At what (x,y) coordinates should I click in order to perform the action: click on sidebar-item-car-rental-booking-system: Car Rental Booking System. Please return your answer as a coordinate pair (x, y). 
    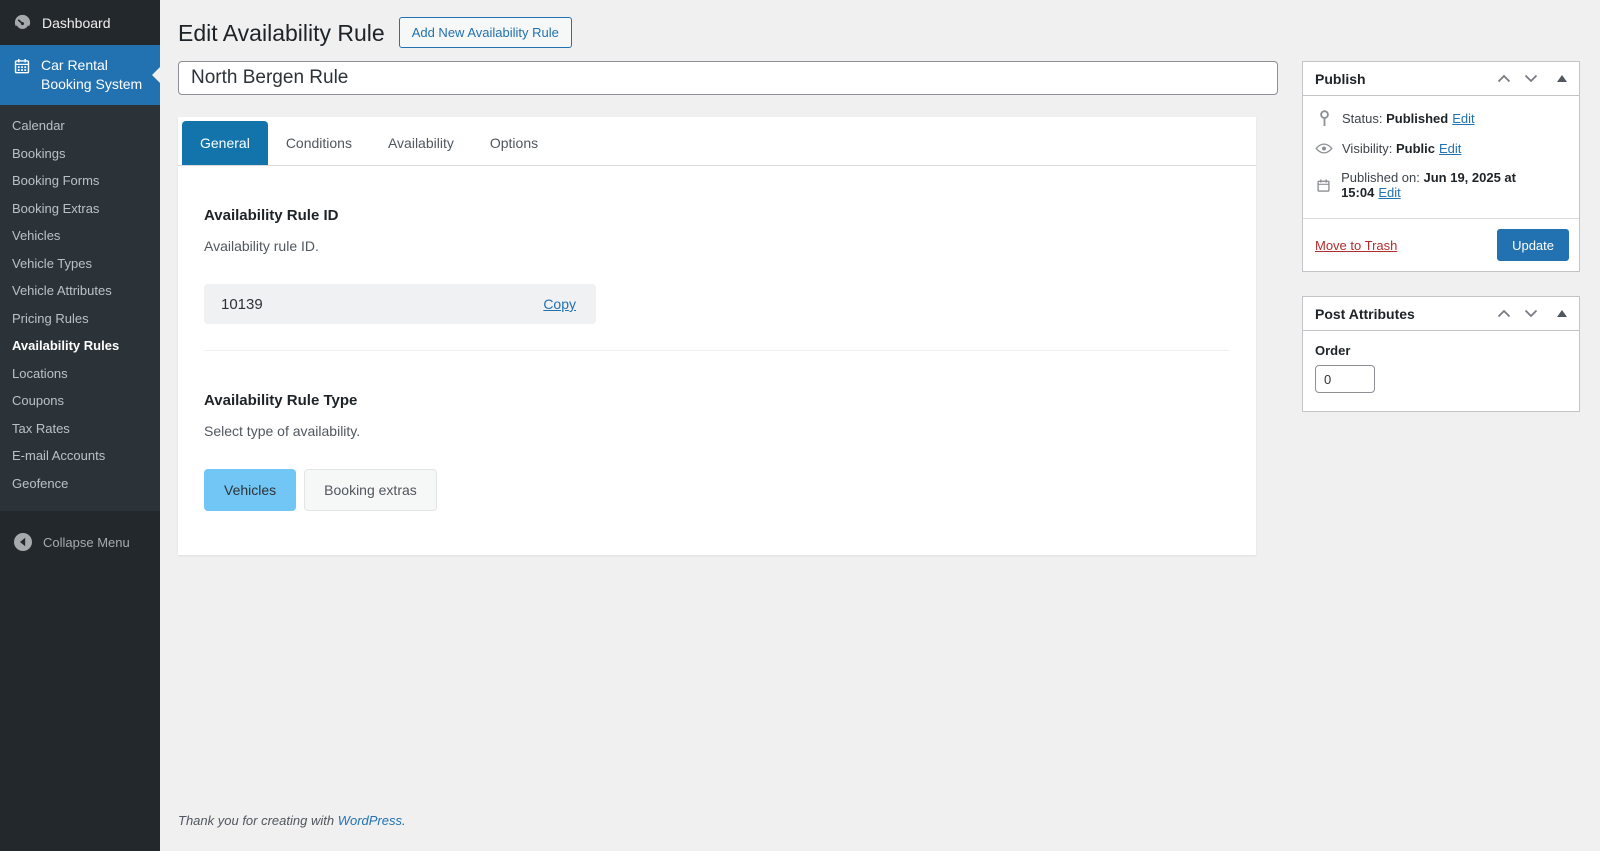
    Looking at the image, I should click on (80, 75).